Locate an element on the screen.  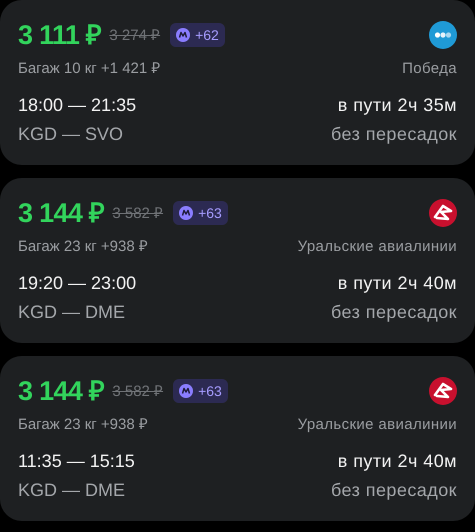
bonus-badge: +62 is located at coordinates (197, 35).